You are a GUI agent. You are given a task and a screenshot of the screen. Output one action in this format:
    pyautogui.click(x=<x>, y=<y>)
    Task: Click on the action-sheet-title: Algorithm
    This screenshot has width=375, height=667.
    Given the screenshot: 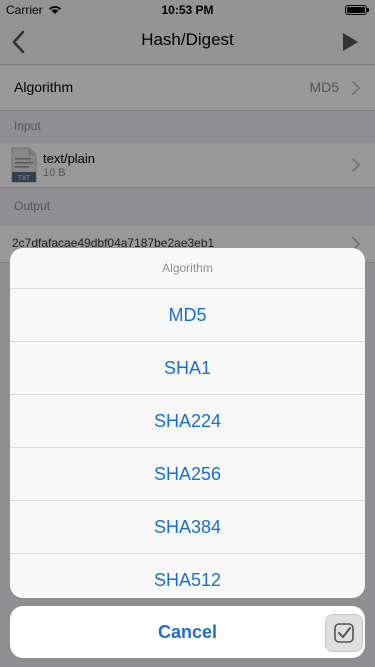 What is the action you would take?
    pyautogui.click(x=187, y=268)
    